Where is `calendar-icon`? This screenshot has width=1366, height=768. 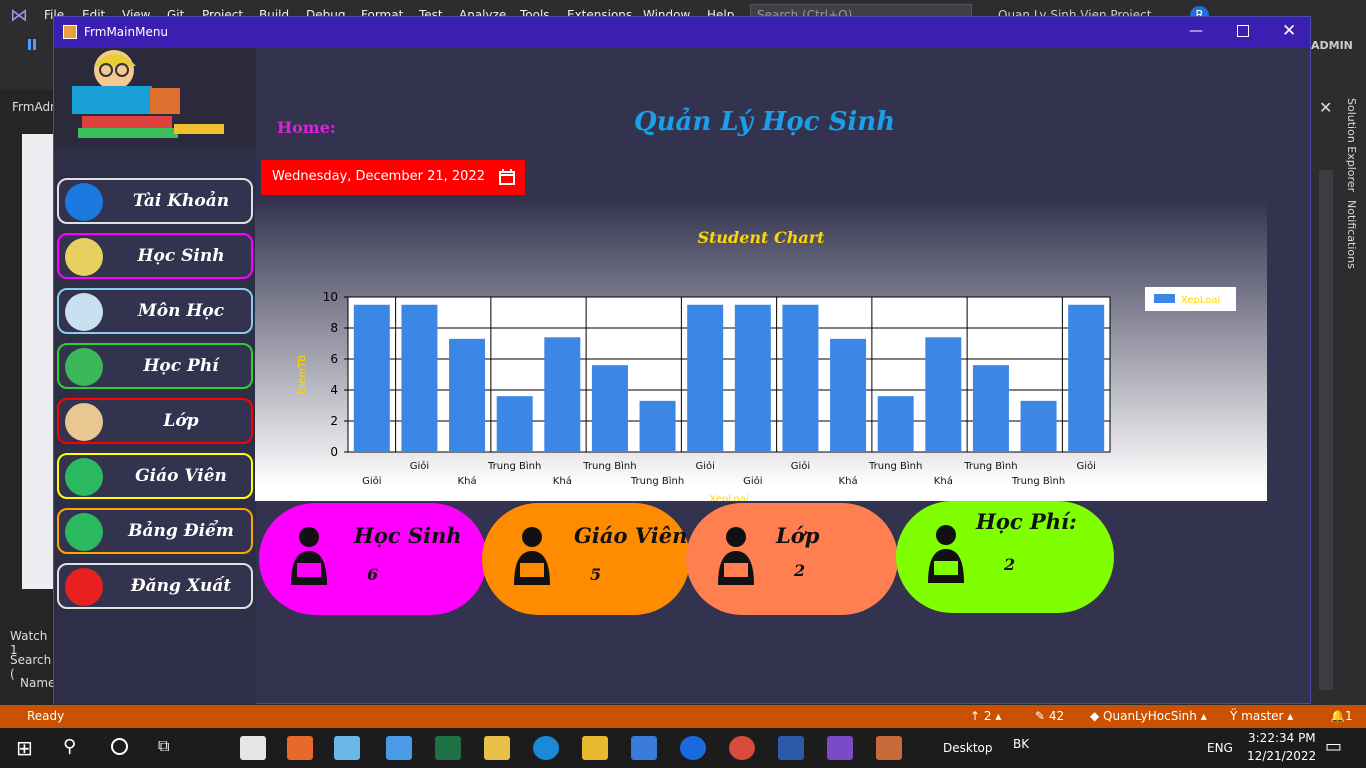
calendar-icon is located at coordinates (507, 177).